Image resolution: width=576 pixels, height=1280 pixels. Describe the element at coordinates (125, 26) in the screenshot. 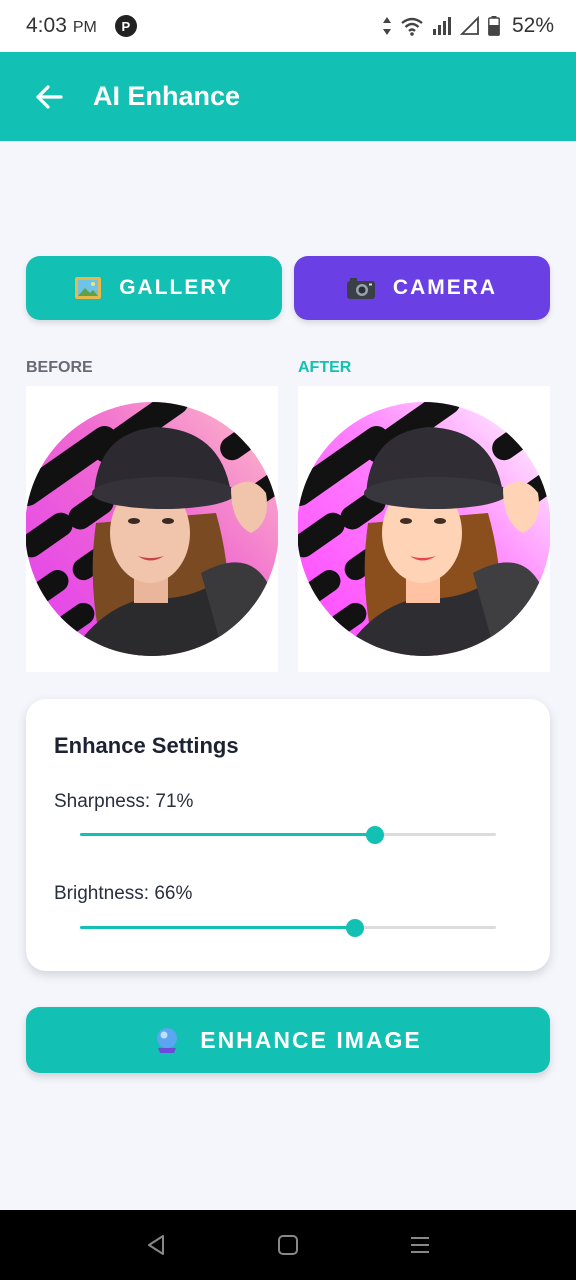

I see `notification-app-icon: P` at that location.